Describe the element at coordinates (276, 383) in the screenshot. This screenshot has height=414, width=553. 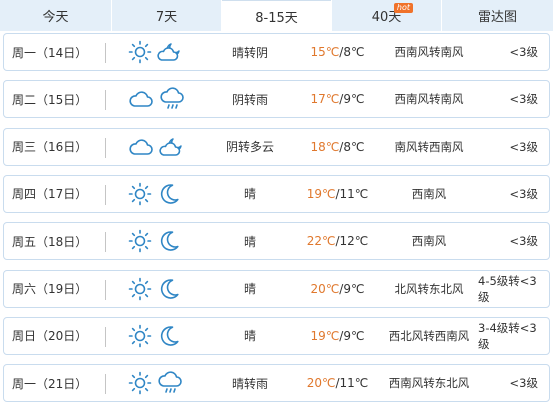
I see `forecast-row: 周一（21日） 晴转雨 20℃/11℃ 西南风转东北风 <3级` at that location.